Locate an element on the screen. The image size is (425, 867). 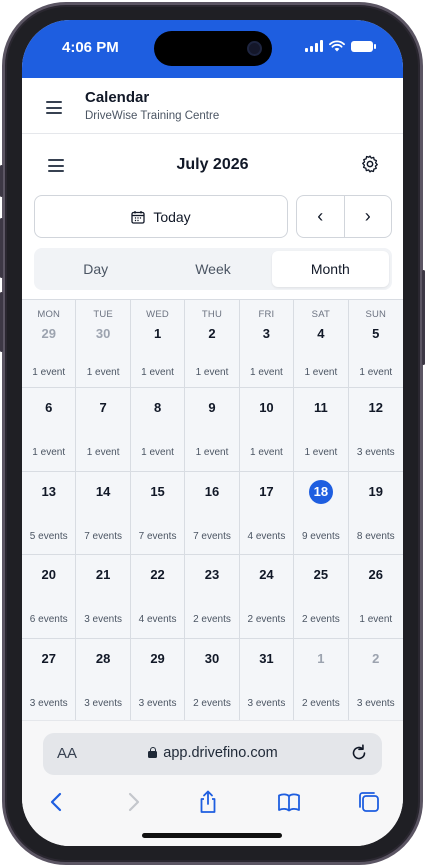
day-cell: 19 8 events is located at coordinates (375, 513).